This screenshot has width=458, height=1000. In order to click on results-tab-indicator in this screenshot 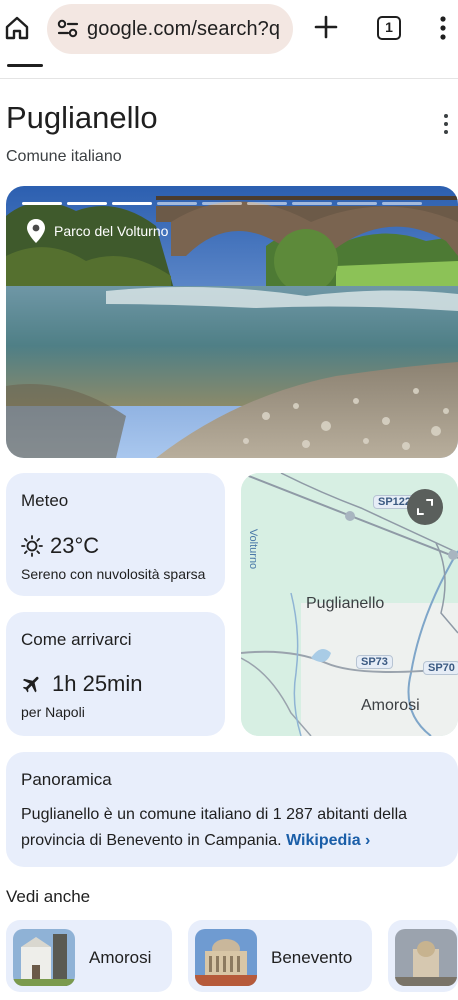, I will do `click(25, 65)`.